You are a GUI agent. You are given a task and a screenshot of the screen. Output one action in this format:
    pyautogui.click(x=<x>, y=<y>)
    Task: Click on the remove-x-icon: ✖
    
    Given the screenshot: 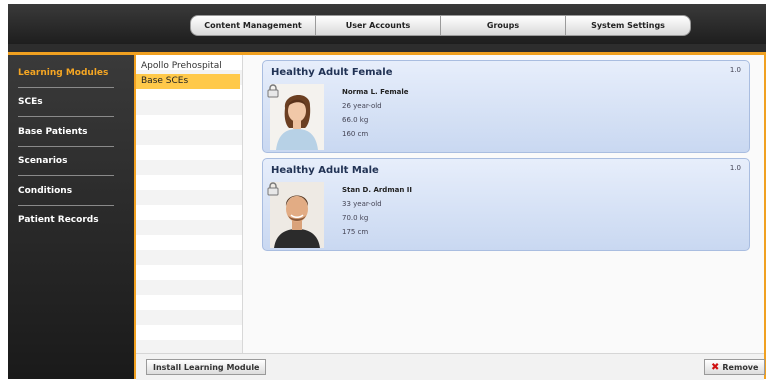 What is the action you would take?
    pyautogui.click(x=715, y=367)
    